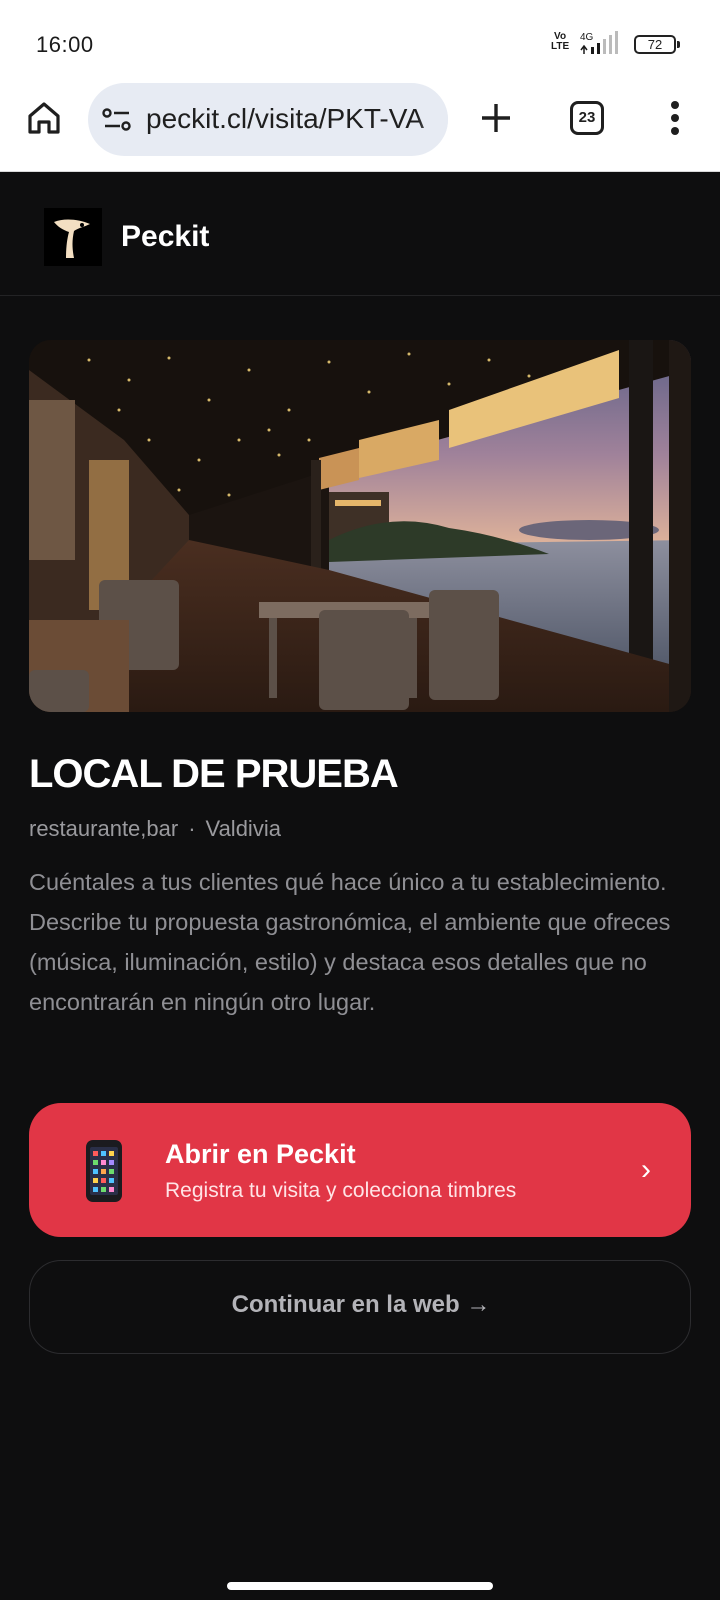 The height and width of the screenshot is (1600, 720). I want to click on venue-meta: restaurante,bar · Valdivia, so click(155, 829).